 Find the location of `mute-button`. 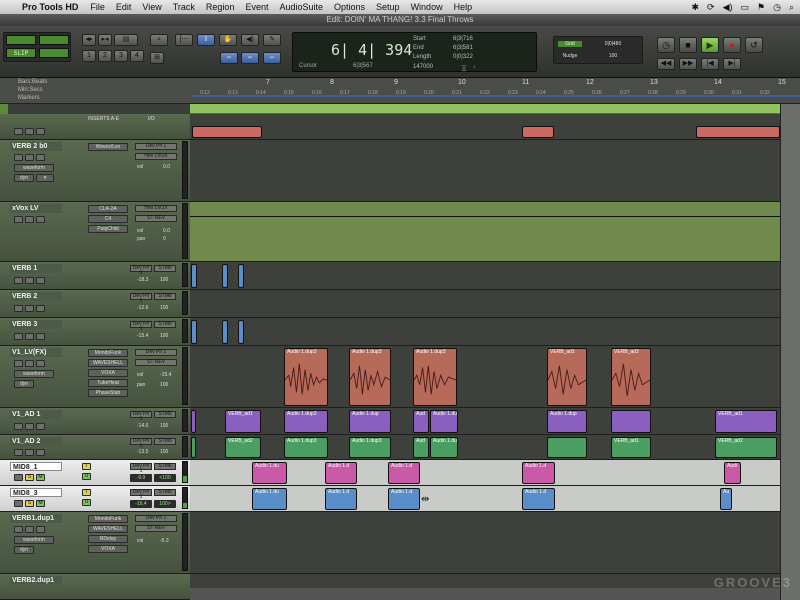

mute-button is located at coordinates (40, 280).